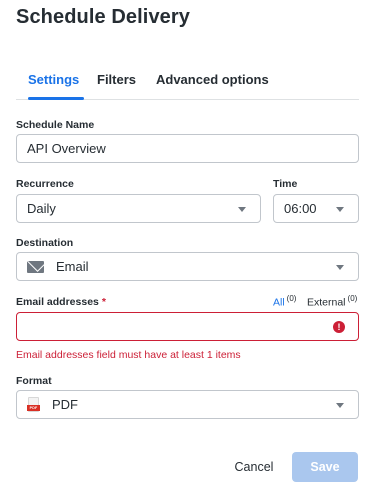  Describe the element at coordinates (55, 125) in the screenshot. I see `schedule-name-label: Schedule Name` at that location.